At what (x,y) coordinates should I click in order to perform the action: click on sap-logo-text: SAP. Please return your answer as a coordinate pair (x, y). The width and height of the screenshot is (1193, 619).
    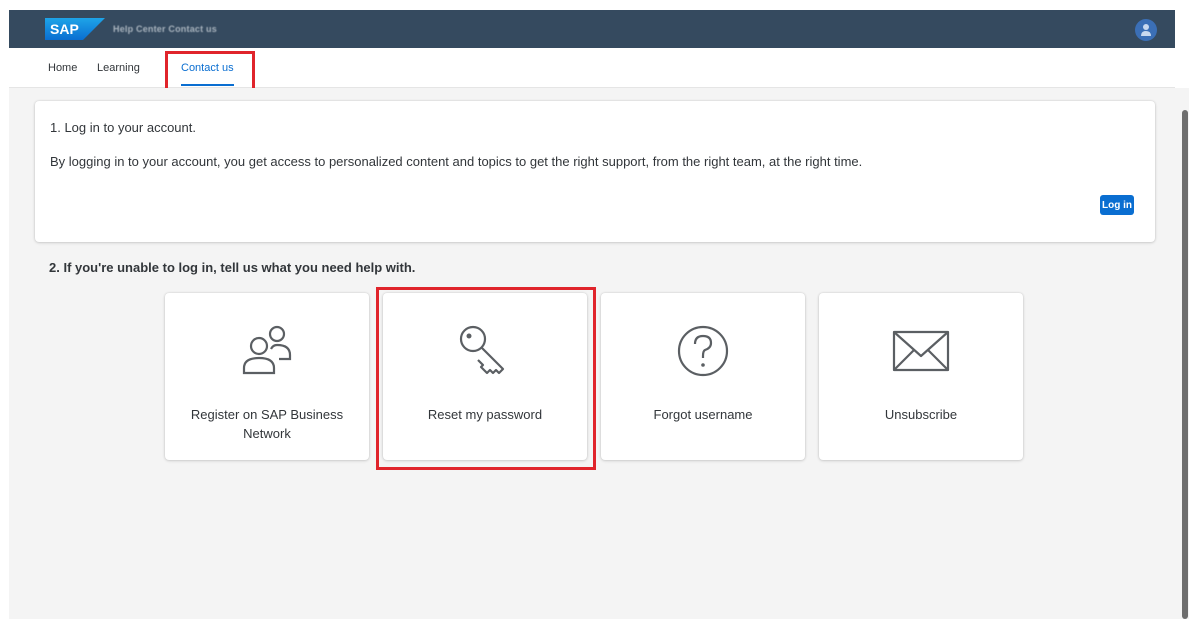
    Looking at the image, I should click on (64, 29).